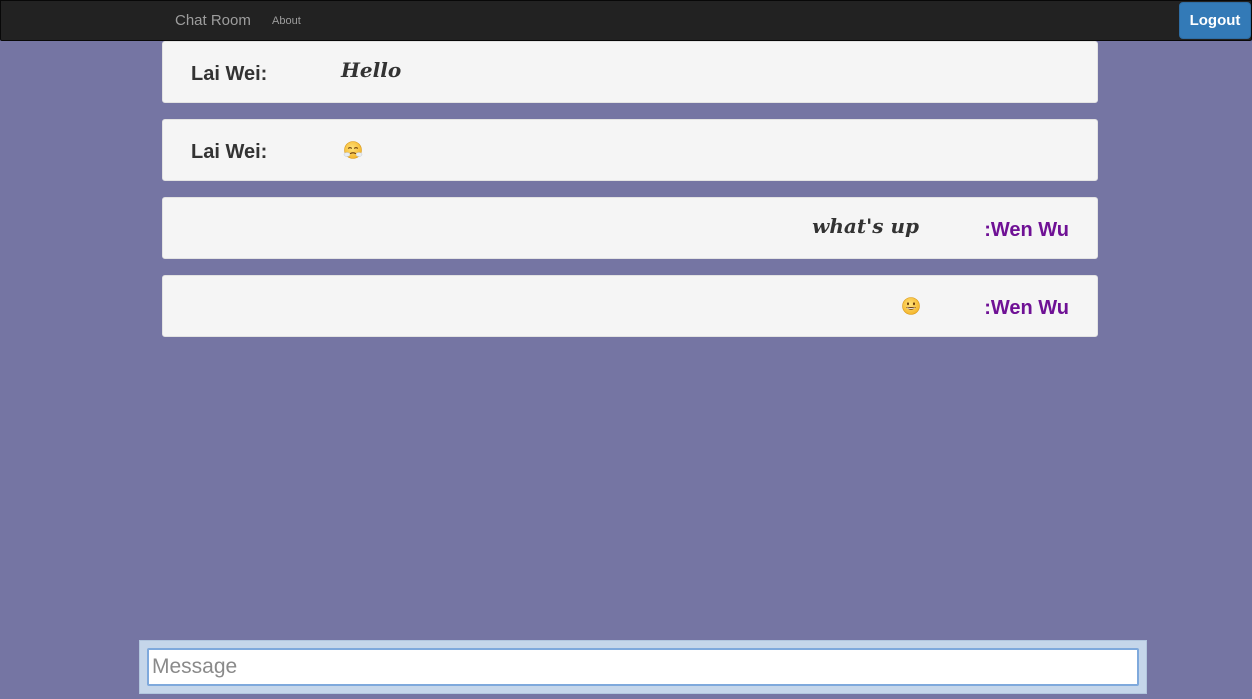 The width and height of the screenshot is (1252, 699). I want to click on message-text: Hello, so click(371, 70).